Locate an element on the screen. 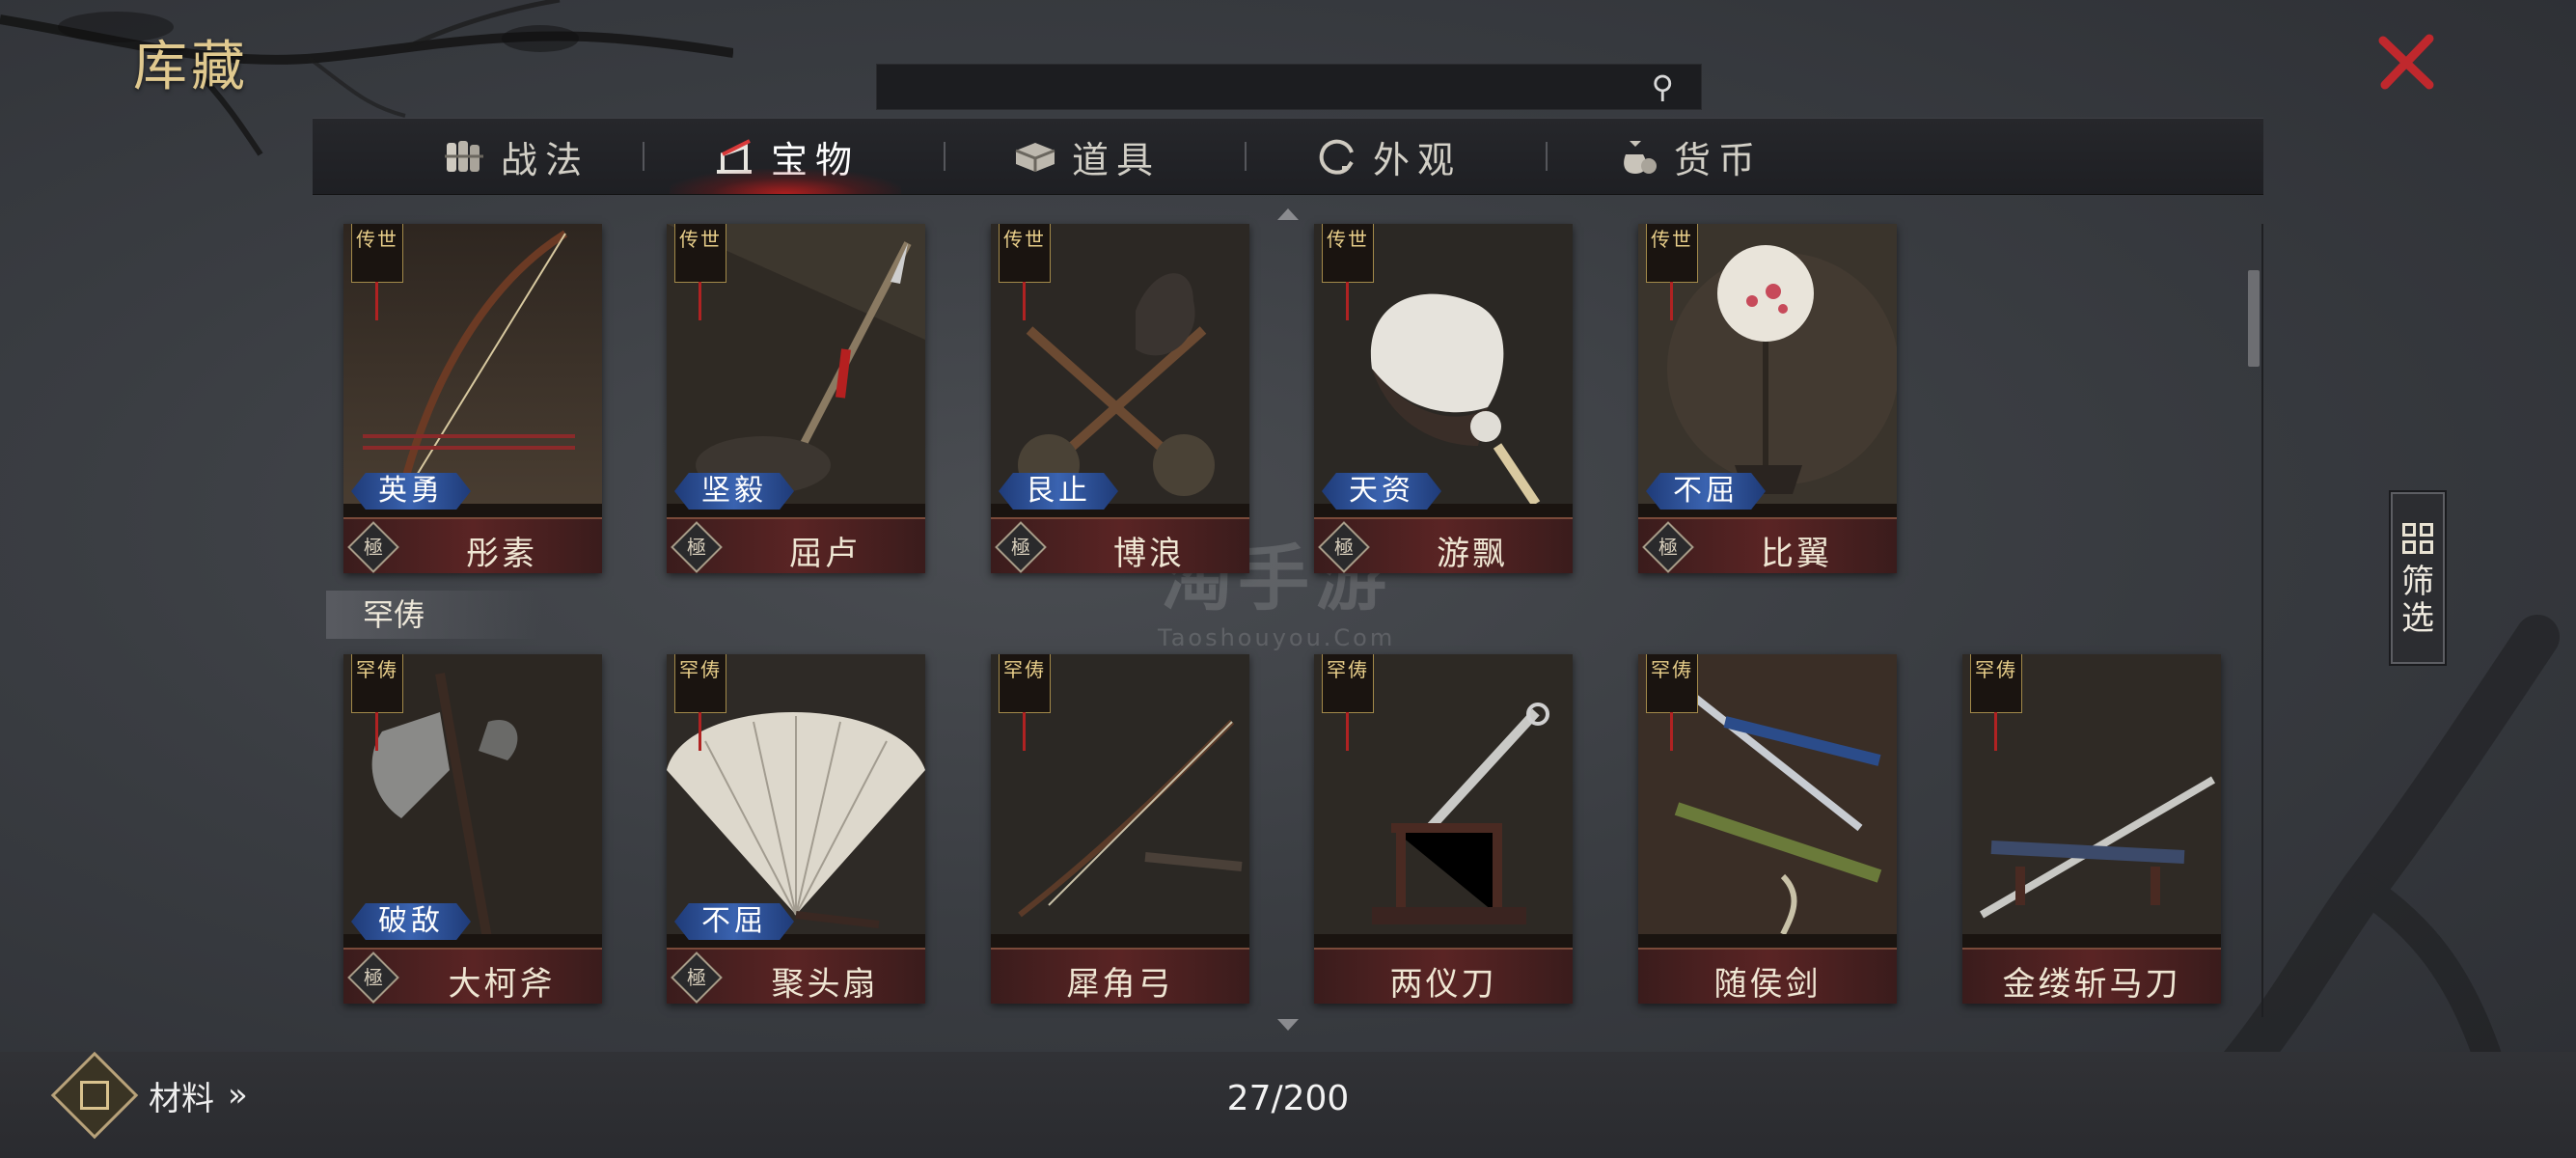  scroll-down-arrow-icon is located at coordinates (1288, 1025).